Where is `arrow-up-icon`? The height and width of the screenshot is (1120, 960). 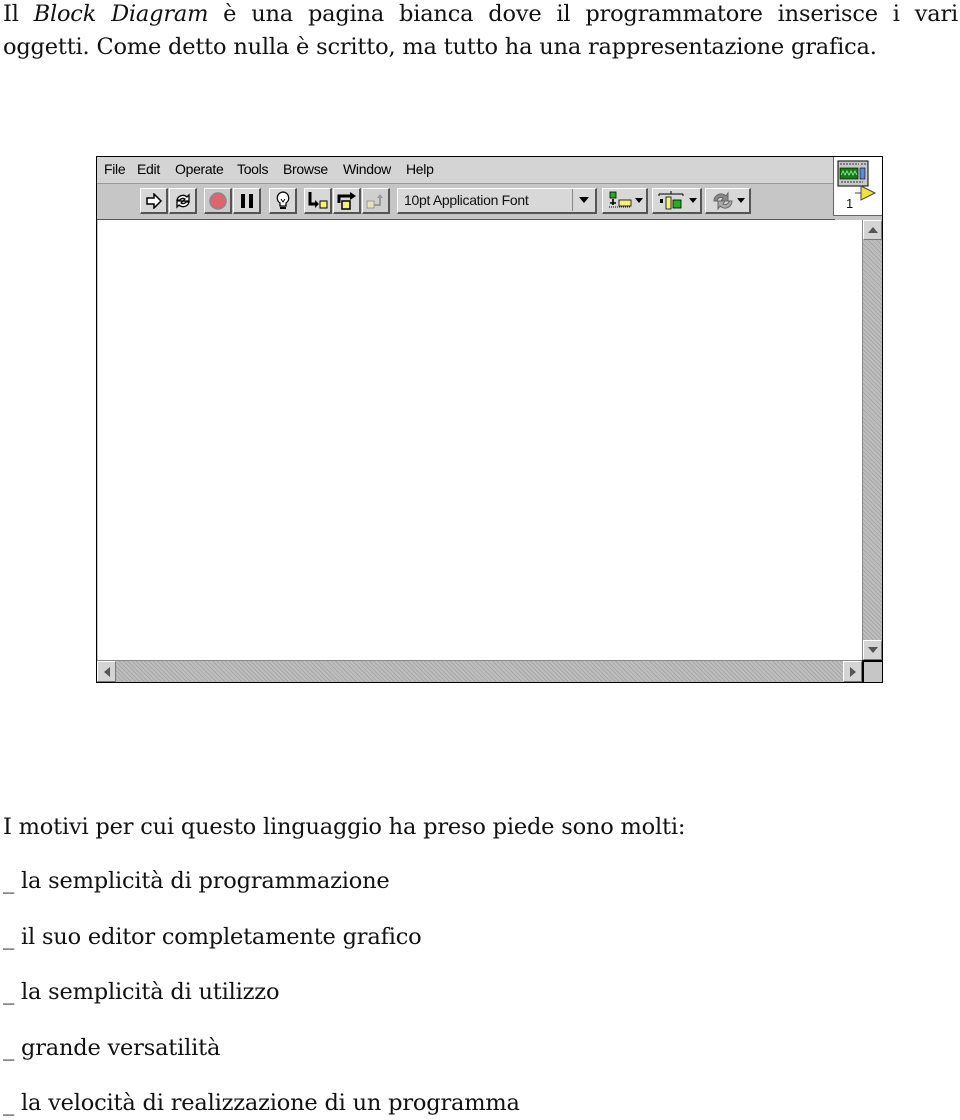 arrow-up-icon is located at coordinates (872, 230).